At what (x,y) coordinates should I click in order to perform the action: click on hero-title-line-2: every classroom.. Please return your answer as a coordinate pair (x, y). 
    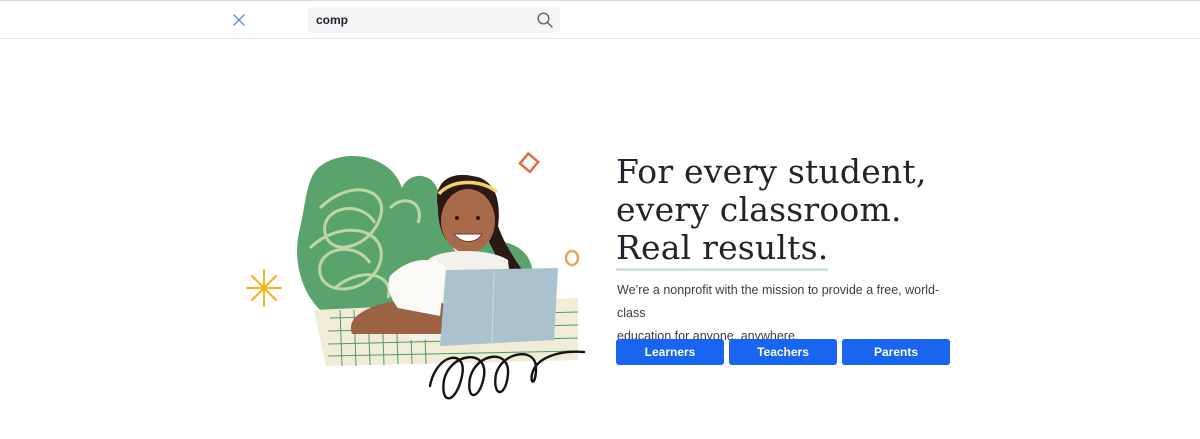
    Looking at the image, I should click on (759, 209).